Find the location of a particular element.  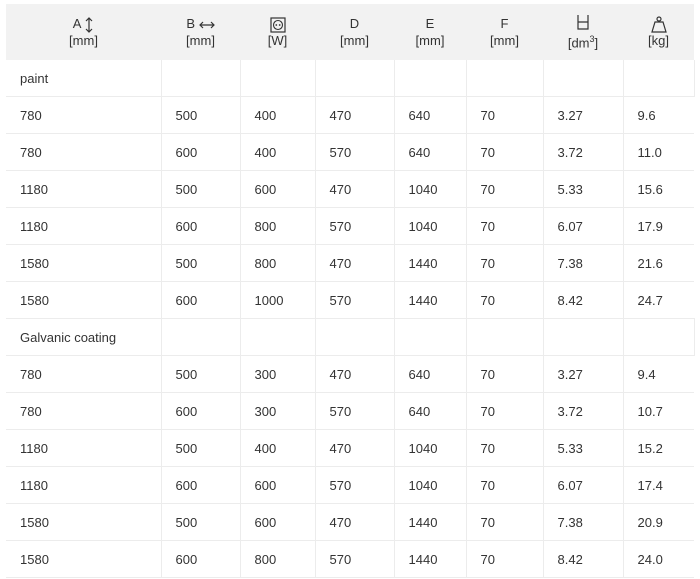

table-row: 780 500 300 470 640 70 3.27 9.4 is located at coordinates (350, 374).